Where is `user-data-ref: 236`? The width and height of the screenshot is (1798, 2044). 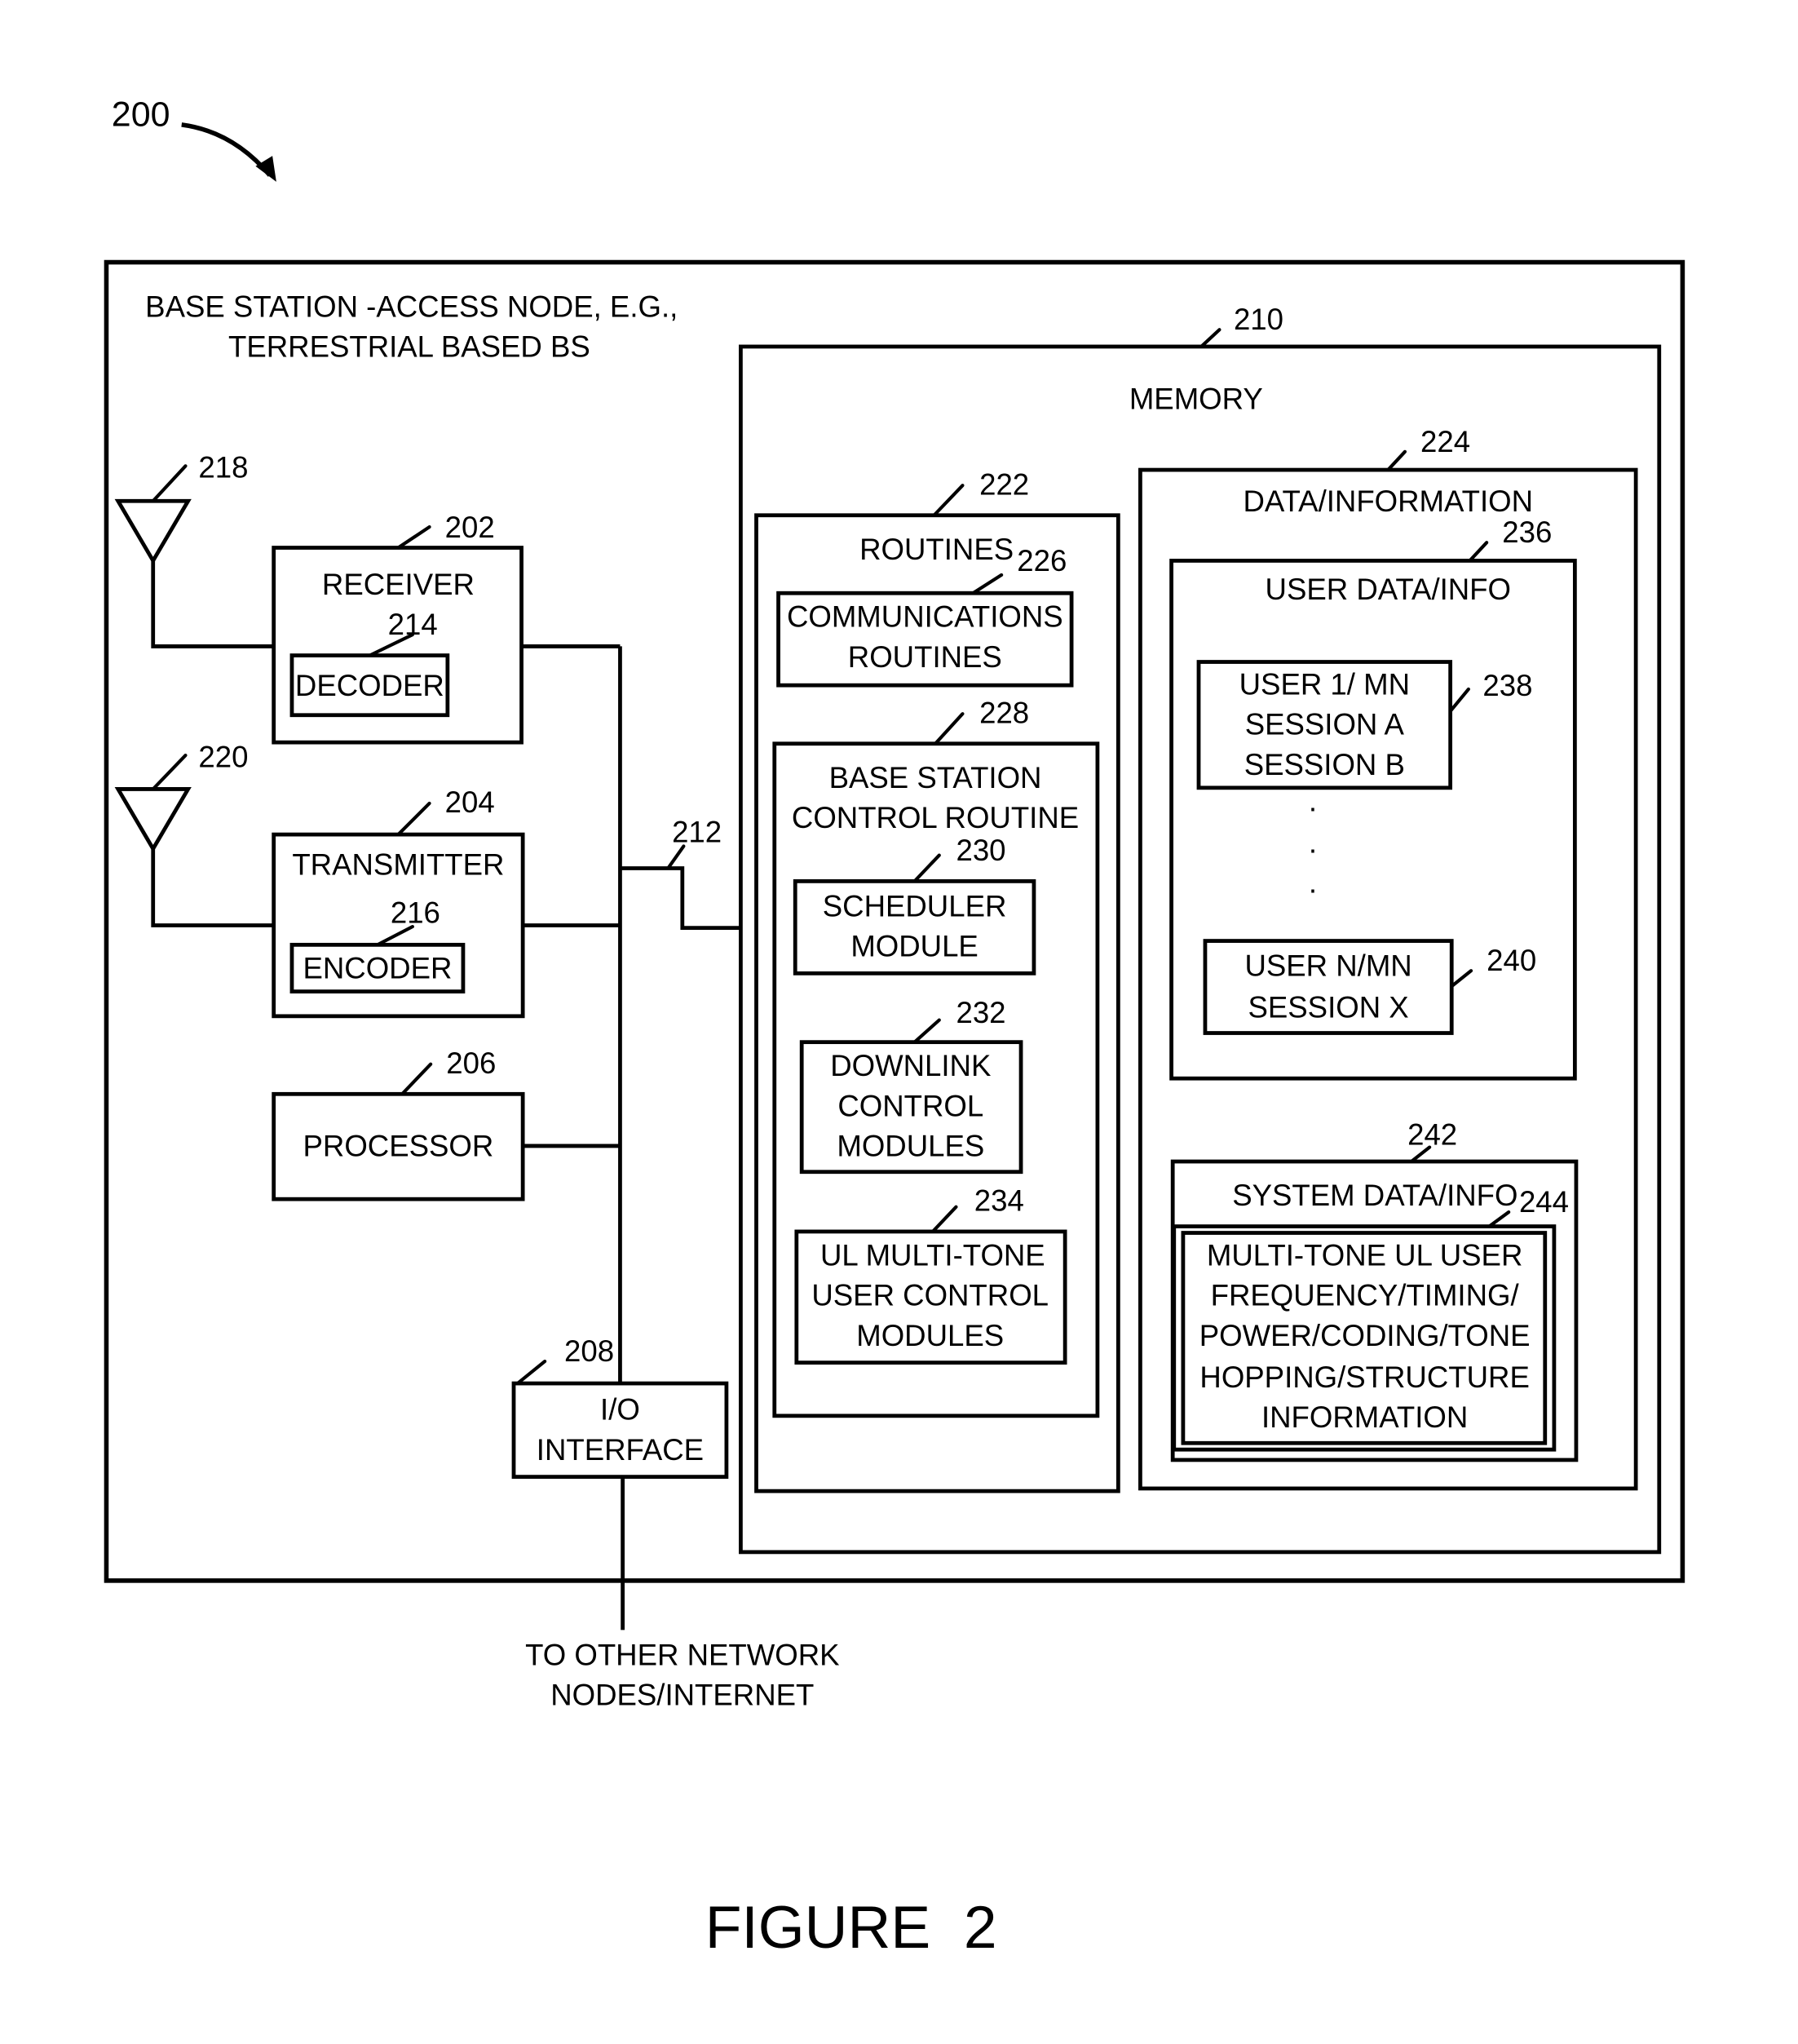 user-data-ref: 236 is located at coordinates (1527, 532).